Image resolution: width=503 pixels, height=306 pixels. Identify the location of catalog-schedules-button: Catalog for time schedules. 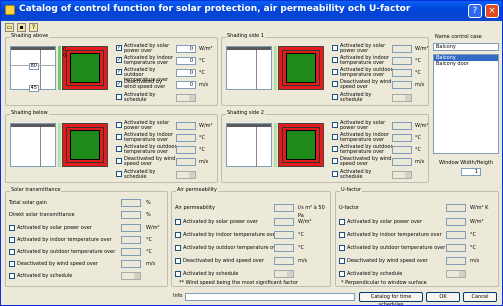
(391, 298).